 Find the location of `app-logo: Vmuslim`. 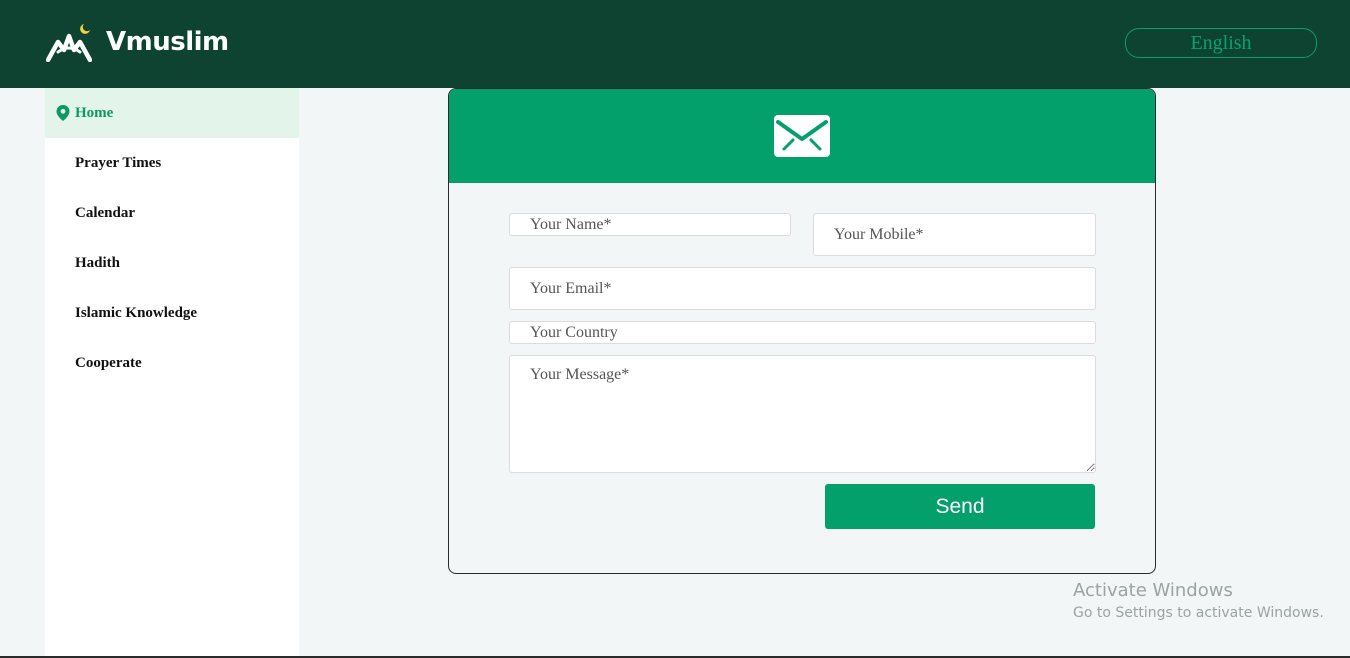

app-logo: Vmuslim is located at coordinates (137, 42).